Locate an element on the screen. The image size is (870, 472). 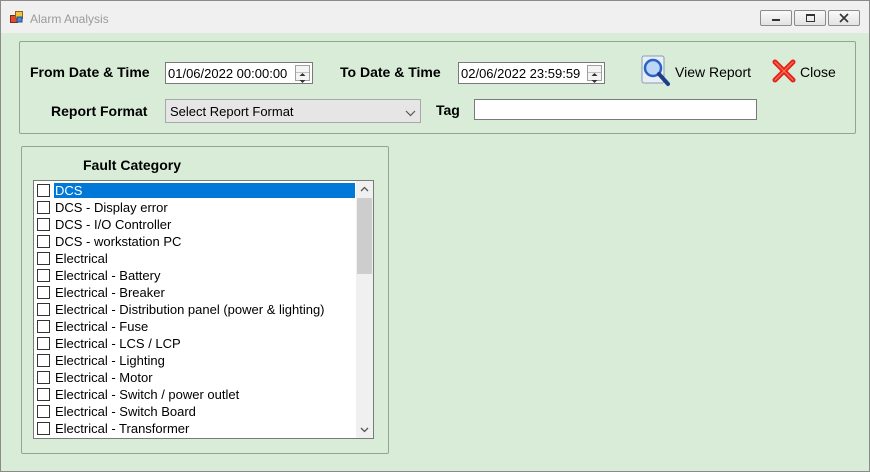
list-item: Electrical is located at coordinates (195, 258).